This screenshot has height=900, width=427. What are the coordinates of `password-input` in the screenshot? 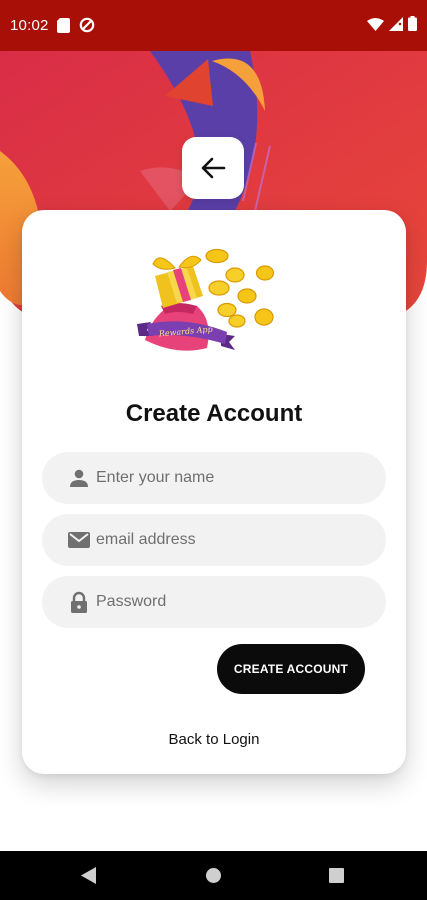 It's located at (231, 602).